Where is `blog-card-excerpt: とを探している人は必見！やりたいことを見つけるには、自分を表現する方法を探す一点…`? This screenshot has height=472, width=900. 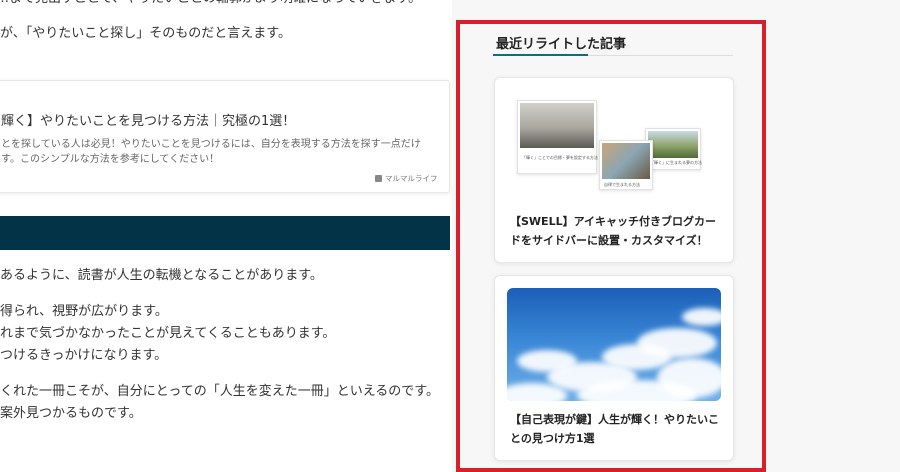 blog-card-excerpt: とを探している人は必見！やりたいことを見つけるには、自分を表現する方法を探す一点… is located at coordinates (211, 152).